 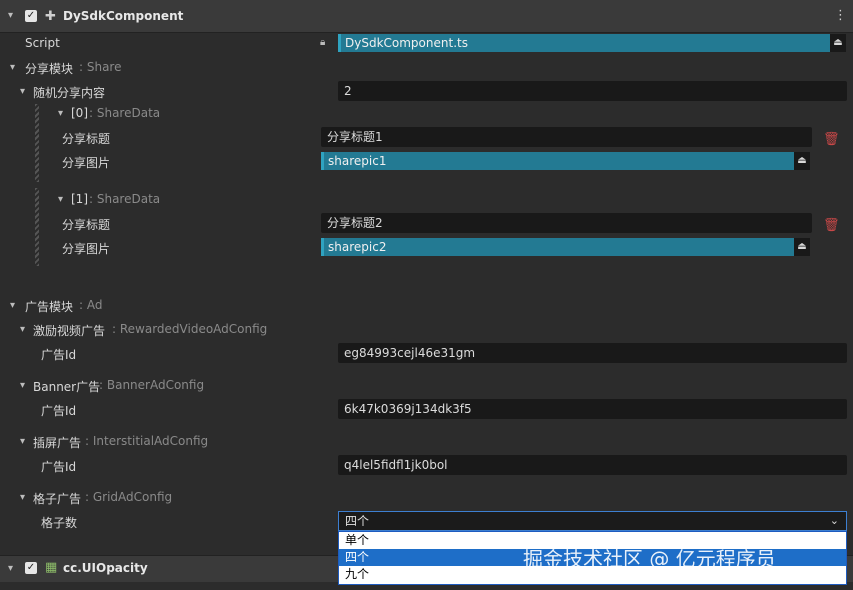 What do you see at coordinates (79, 113) in the screenshot?
I see `share-item-index: [0]` at bounding box center [79, 113].